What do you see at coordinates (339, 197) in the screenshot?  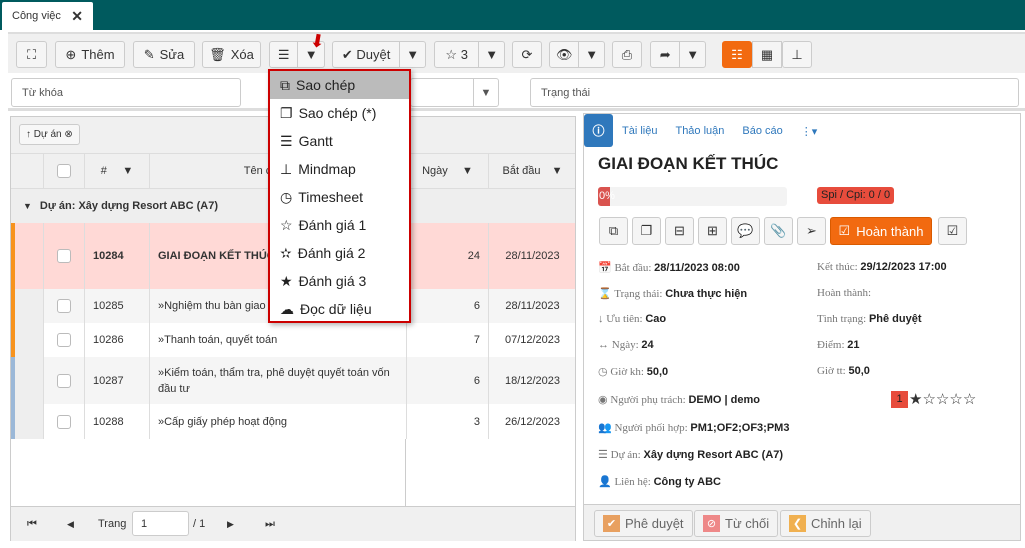 I see `menu-item: ◷ Timesheet` at bounding box center [339, 197].